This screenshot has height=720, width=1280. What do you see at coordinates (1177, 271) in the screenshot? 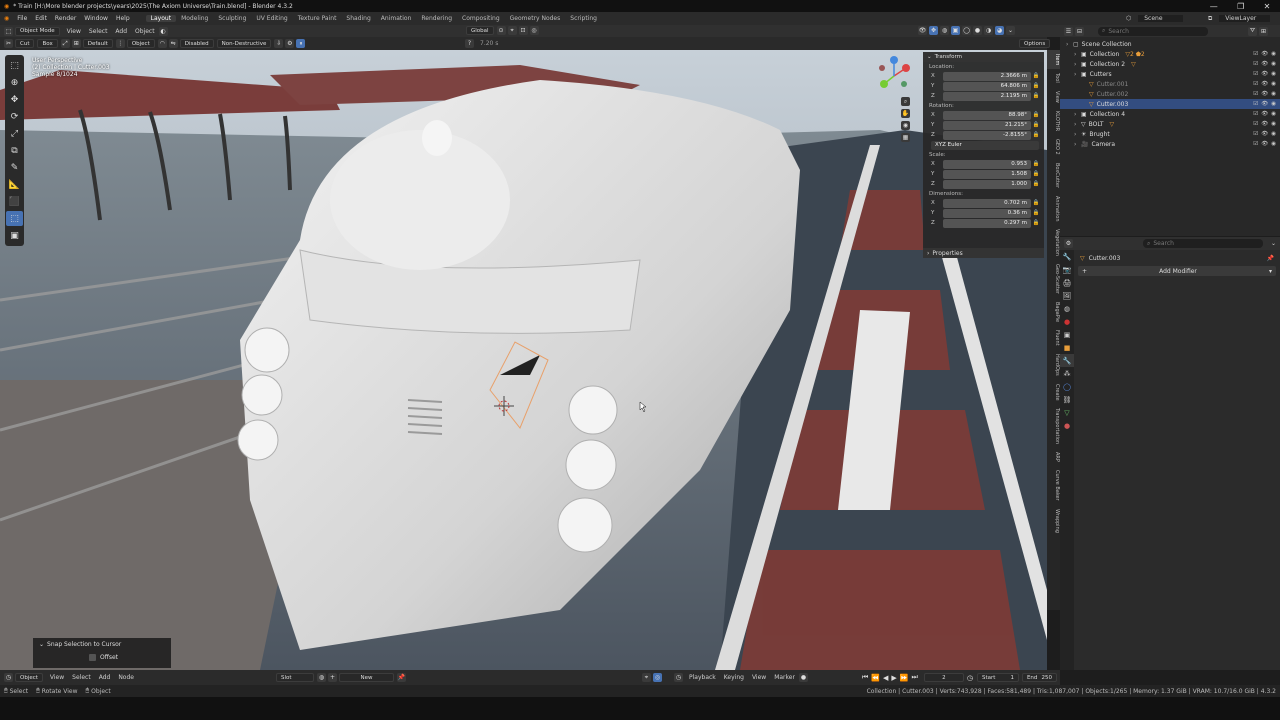
I see `add-modifier-button: + Add Modifier ▾` at bounding box center [1177, 271].